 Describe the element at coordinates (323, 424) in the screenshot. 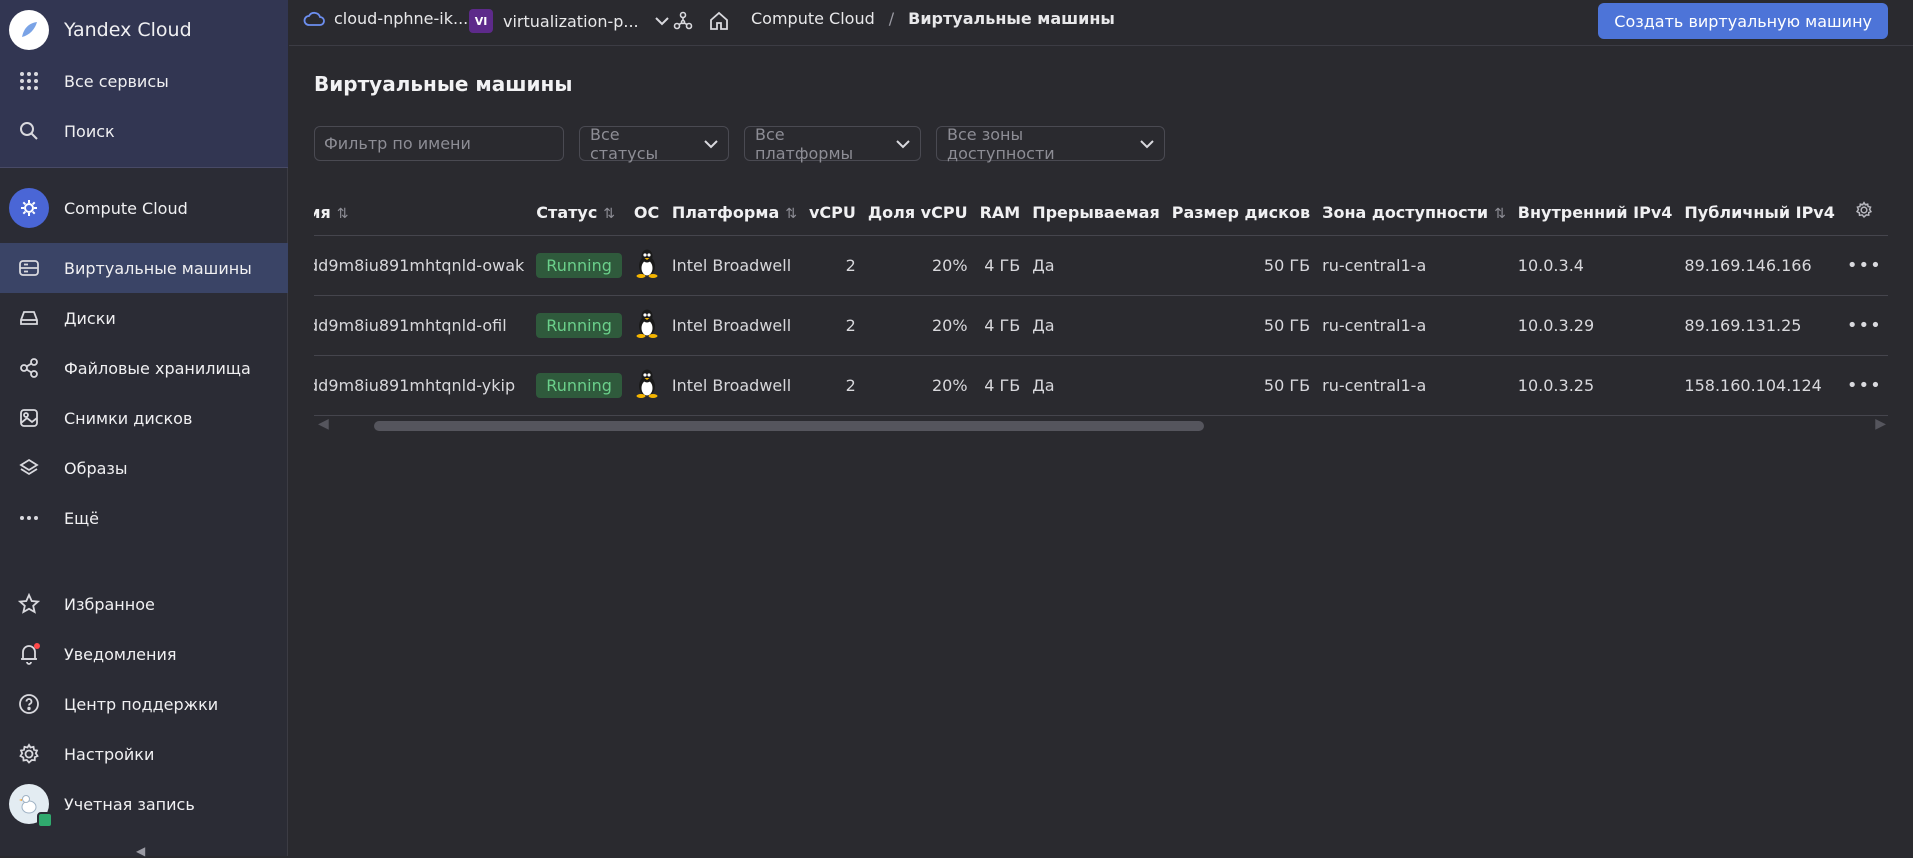

I see `scroll-left-icon: ◀` at that location.